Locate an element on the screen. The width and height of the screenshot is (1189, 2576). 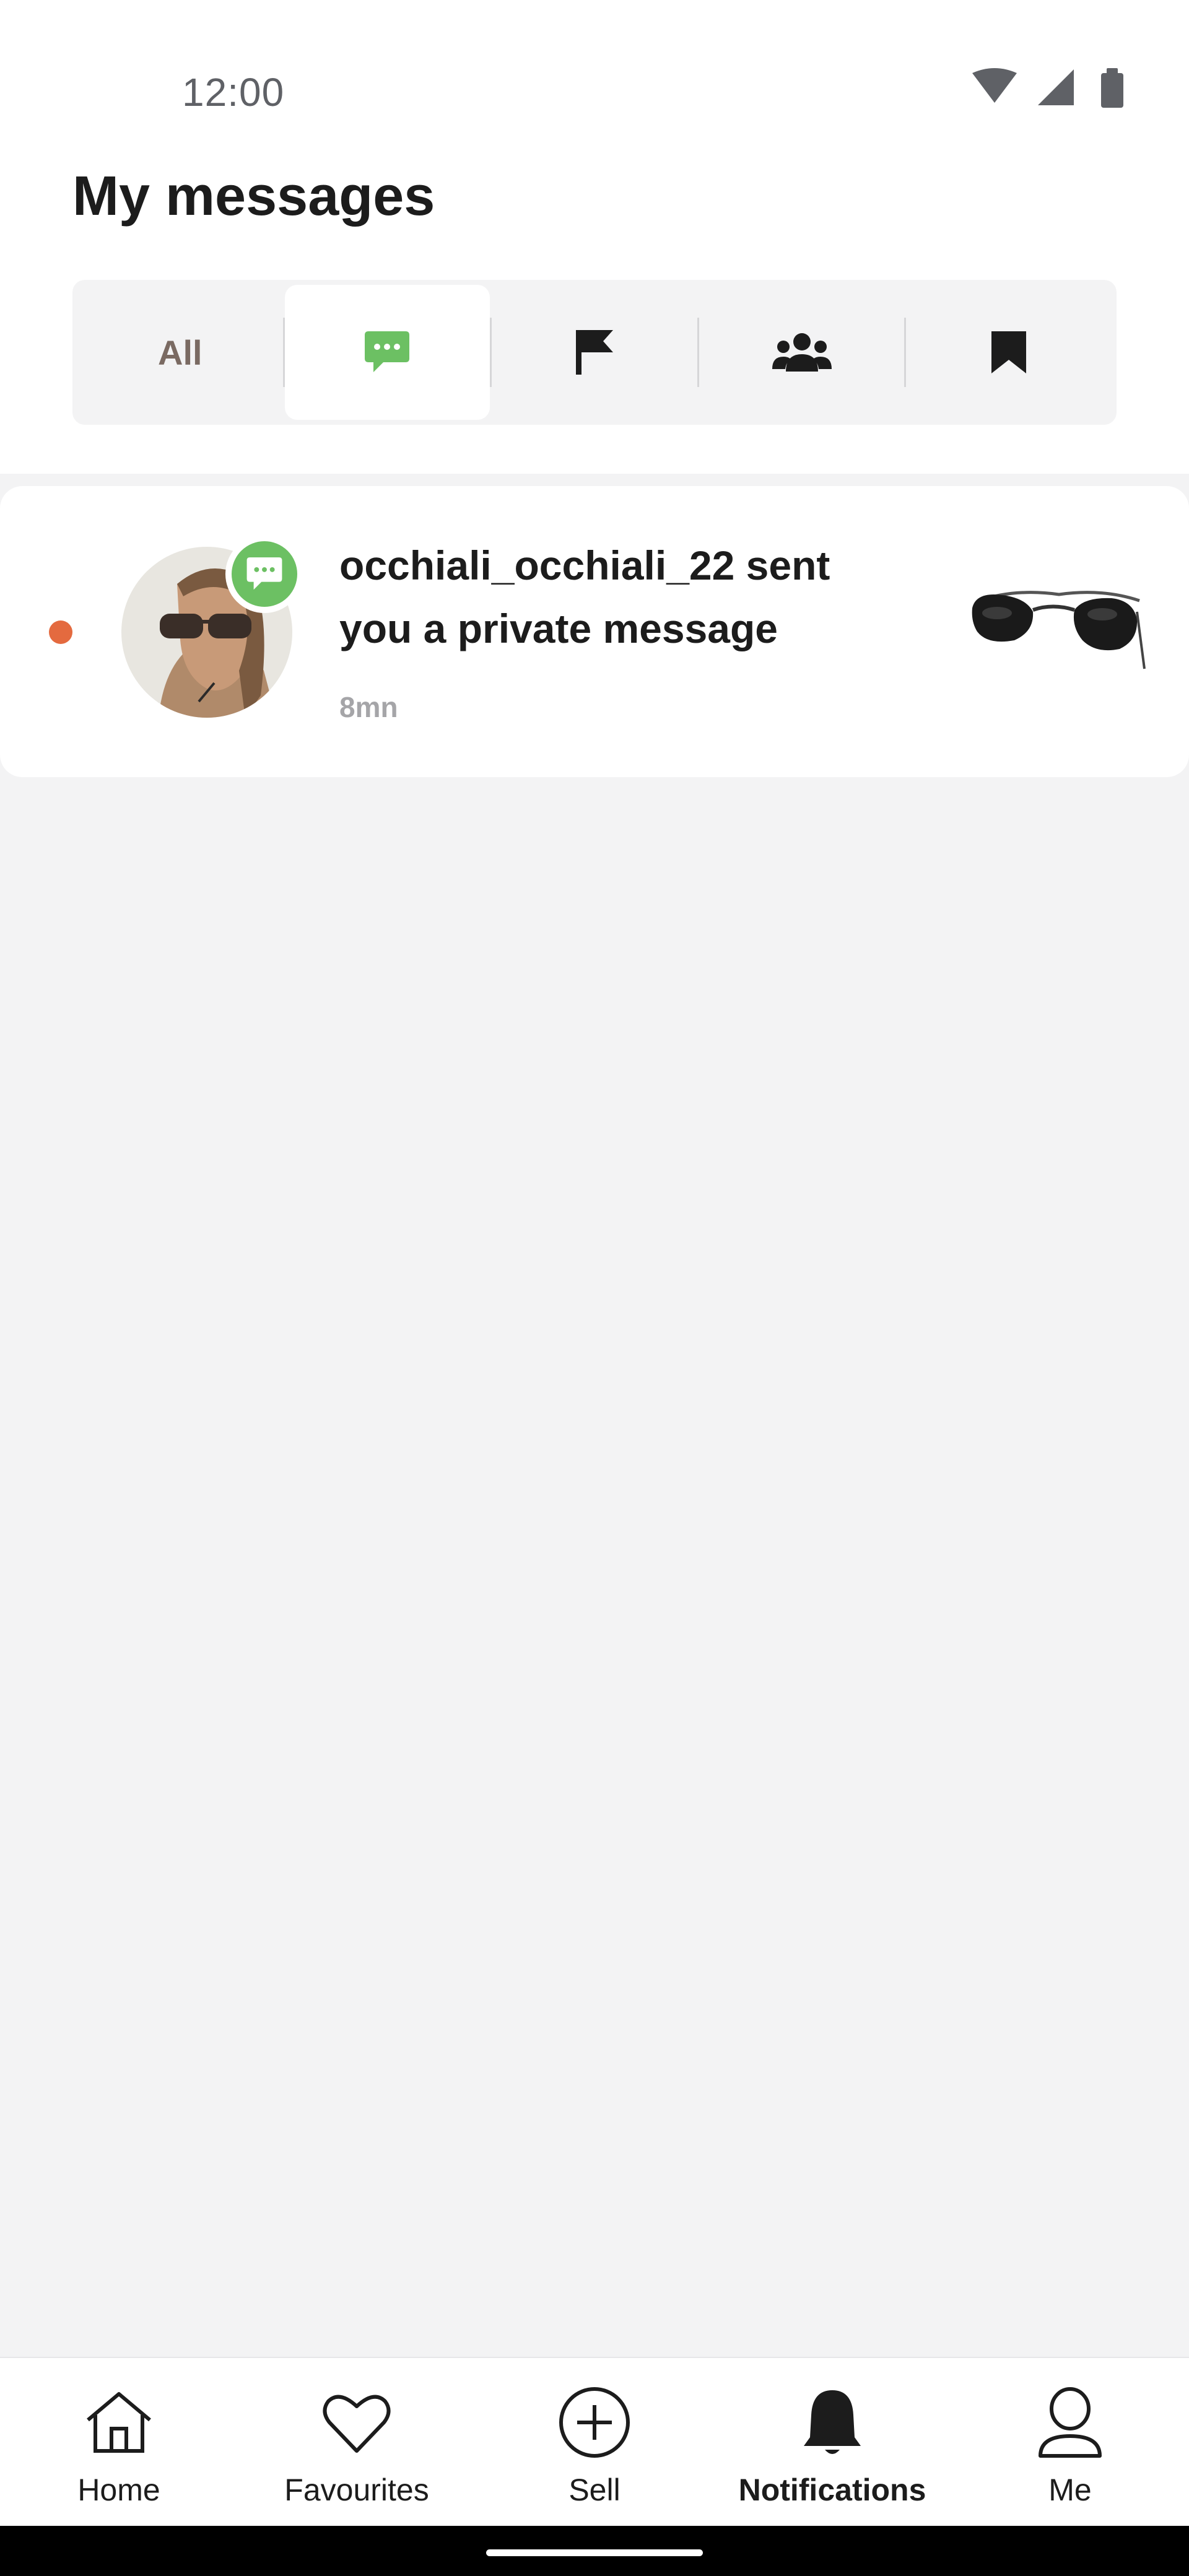
plus-circle-icon is located at coordinates (594, 2422).